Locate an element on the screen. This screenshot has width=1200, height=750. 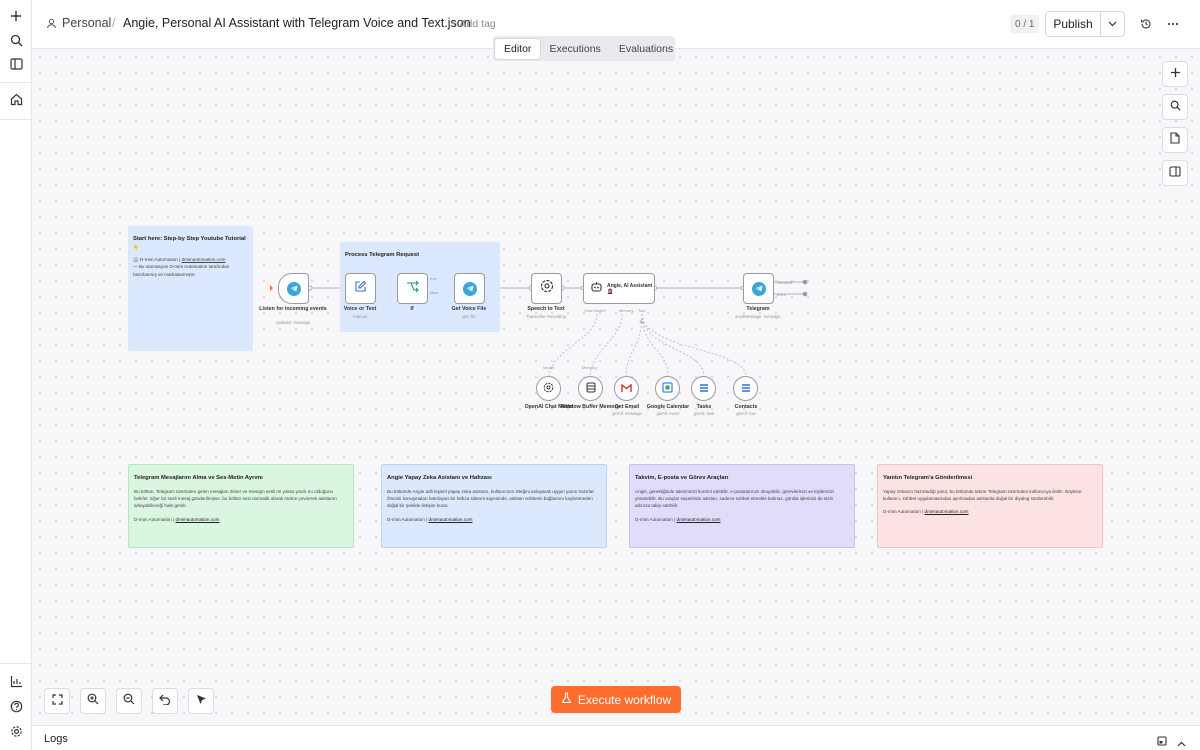
node-openai-chat-model is located at coordinates (548, 388).